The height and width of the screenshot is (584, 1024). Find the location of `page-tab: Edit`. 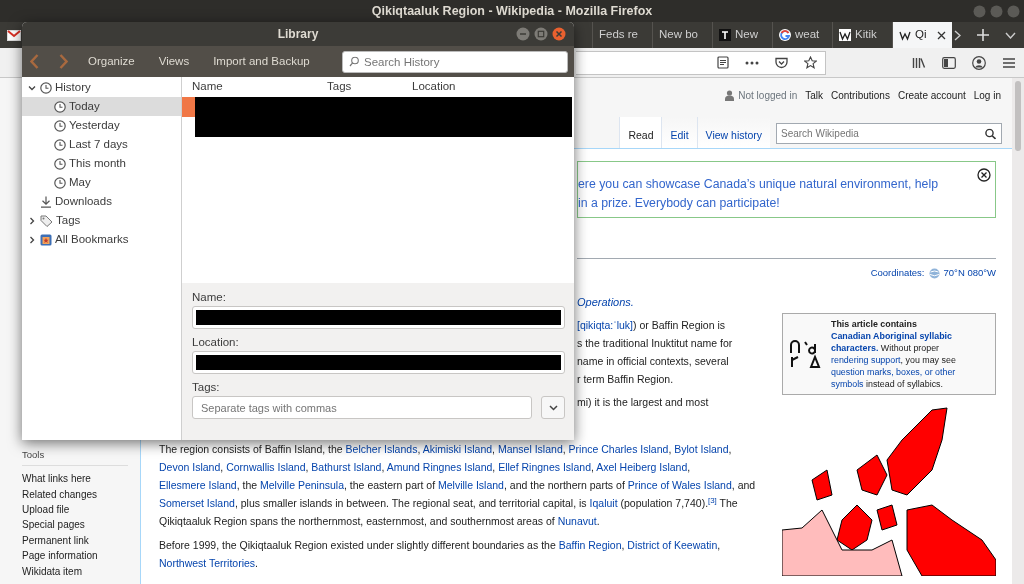

page-tab: Edit is located at coordinates (679, 132).